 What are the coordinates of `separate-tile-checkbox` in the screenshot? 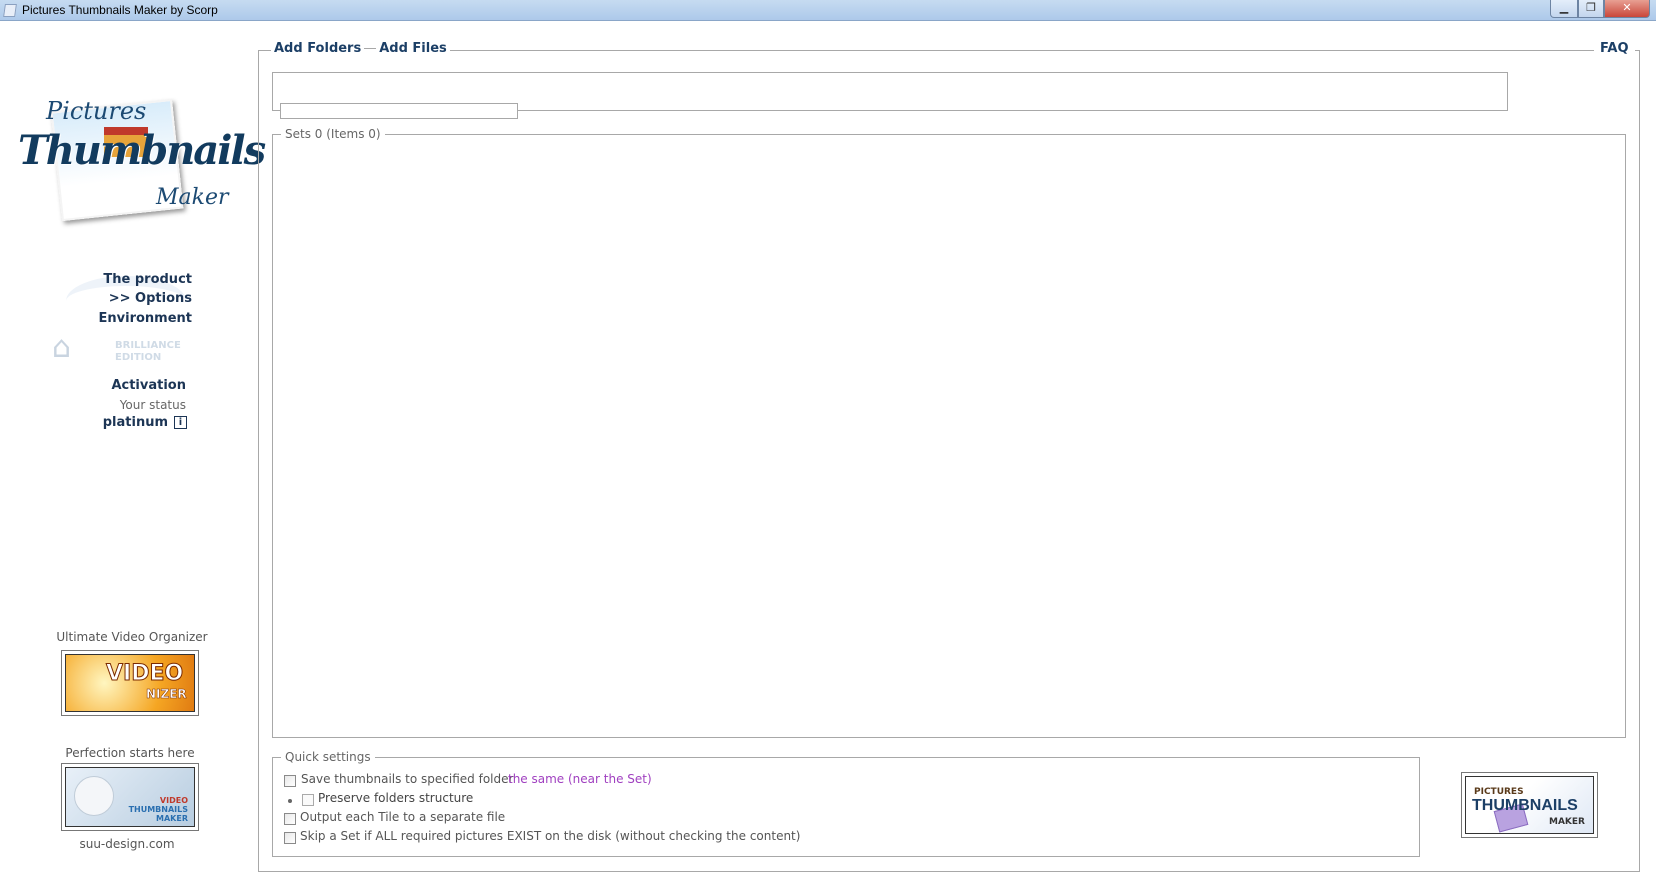 It's located at (290, 819).